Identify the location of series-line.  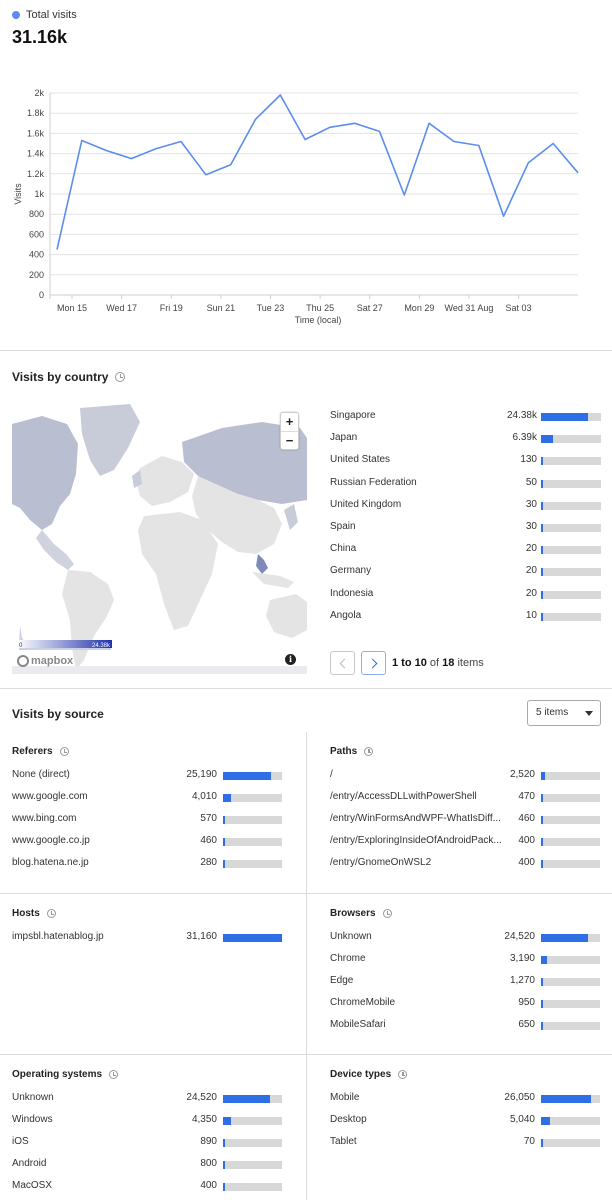
(317, 172).